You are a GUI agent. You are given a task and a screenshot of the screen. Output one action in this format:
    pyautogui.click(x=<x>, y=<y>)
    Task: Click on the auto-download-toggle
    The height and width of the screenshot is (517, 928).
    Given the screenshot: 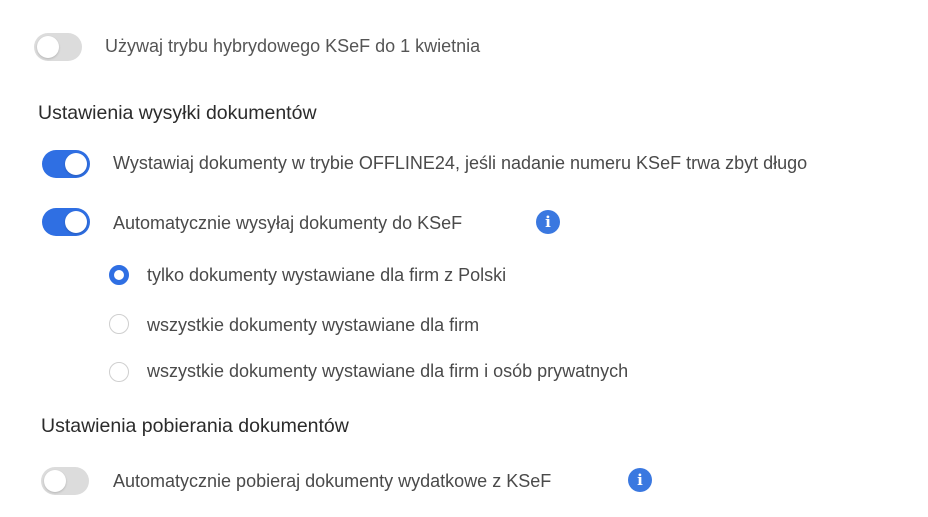 What is the action you would take?
    pyautogui.click(x=65, y=481)
    